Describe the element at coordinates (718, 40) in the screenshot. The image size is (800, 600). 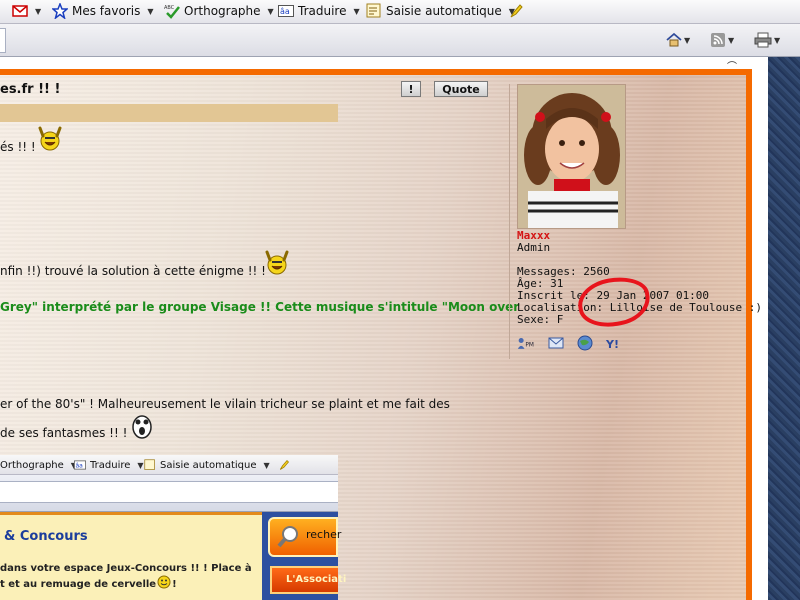
I see `rss-icon` at that location.